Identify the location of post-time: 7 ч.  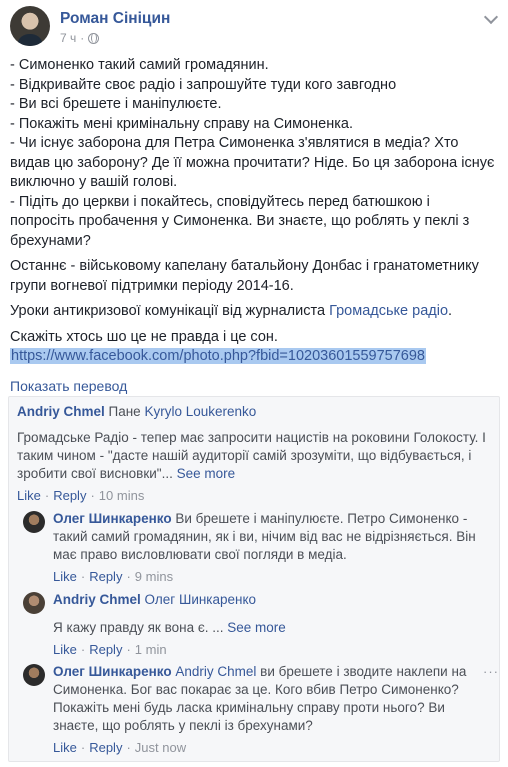
(68, 38).